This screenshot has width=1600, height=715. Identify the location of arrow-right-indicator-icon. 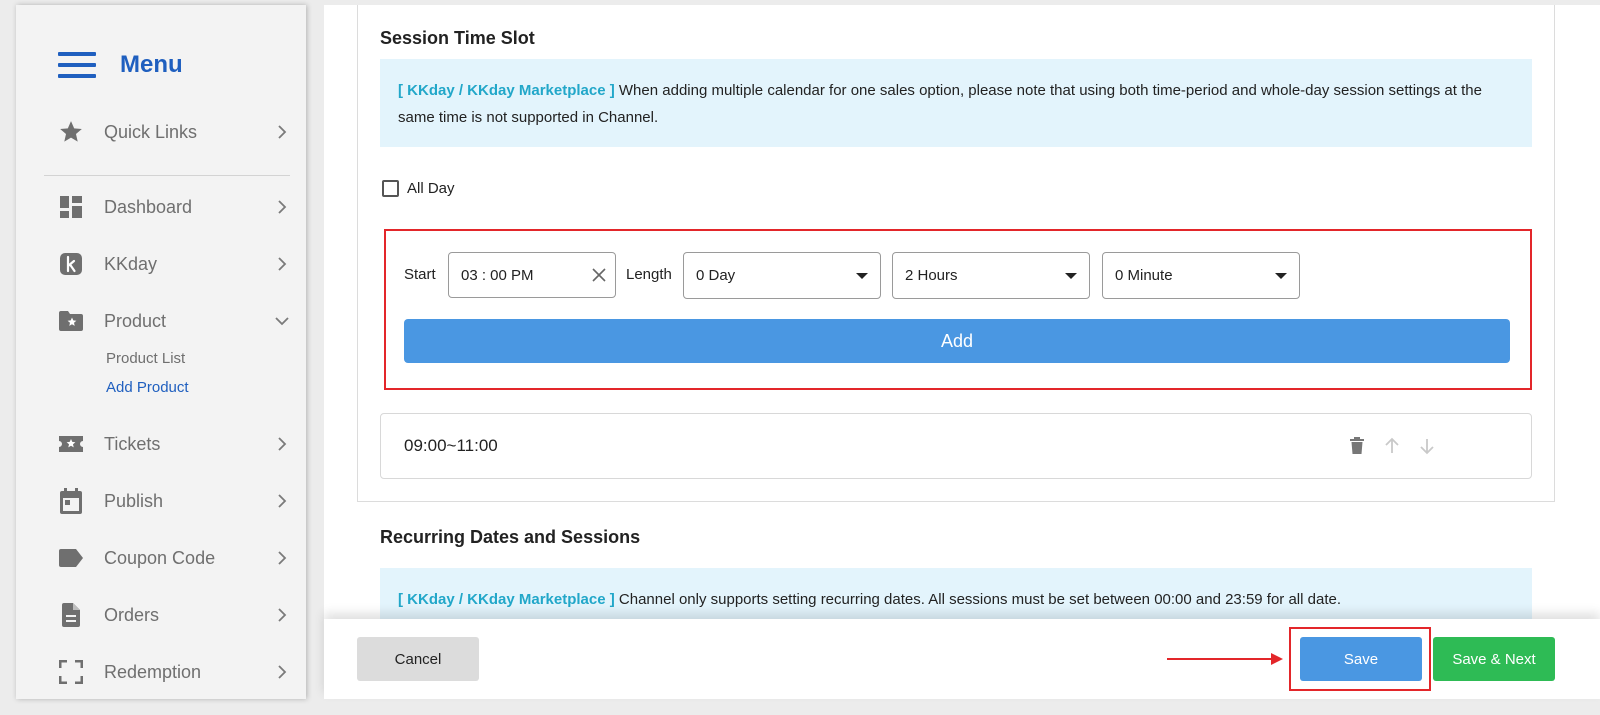
(1225, 659).